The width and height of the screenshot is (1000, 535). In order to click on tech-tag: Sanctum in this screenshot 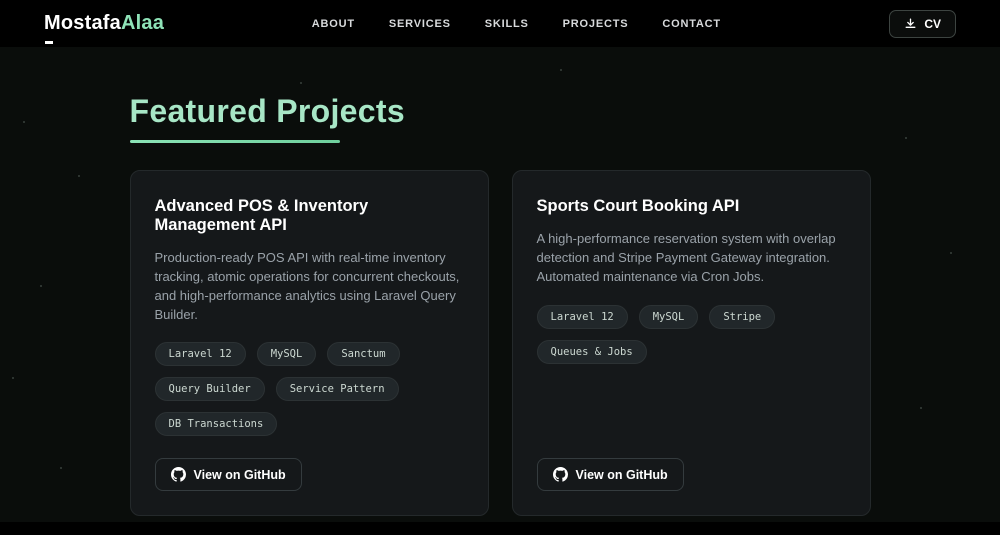, I will do `click(363, 354)`.